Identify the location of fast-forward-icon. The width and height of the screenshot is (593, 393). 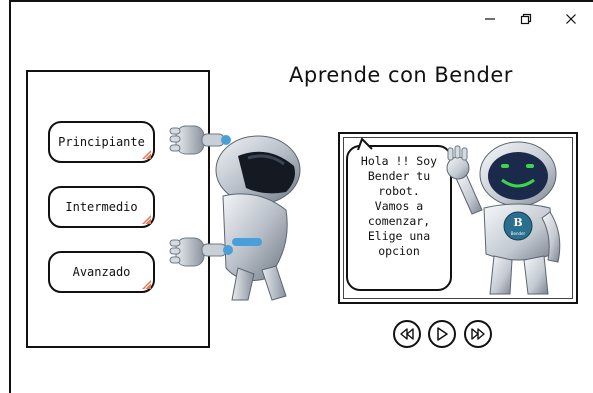
(478, 334).